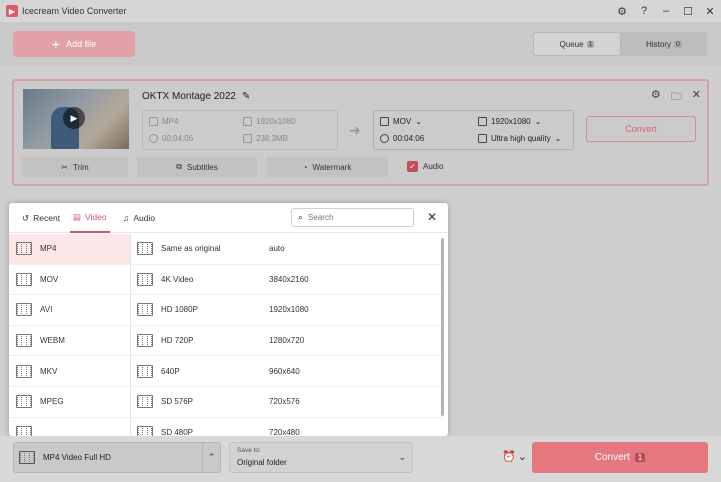 The image size is (721, 482). What do you see at coordinates (211, 457) in the screenshot?
I see `chevron-up-icon: ⌃` at bounding box center [211, 457].